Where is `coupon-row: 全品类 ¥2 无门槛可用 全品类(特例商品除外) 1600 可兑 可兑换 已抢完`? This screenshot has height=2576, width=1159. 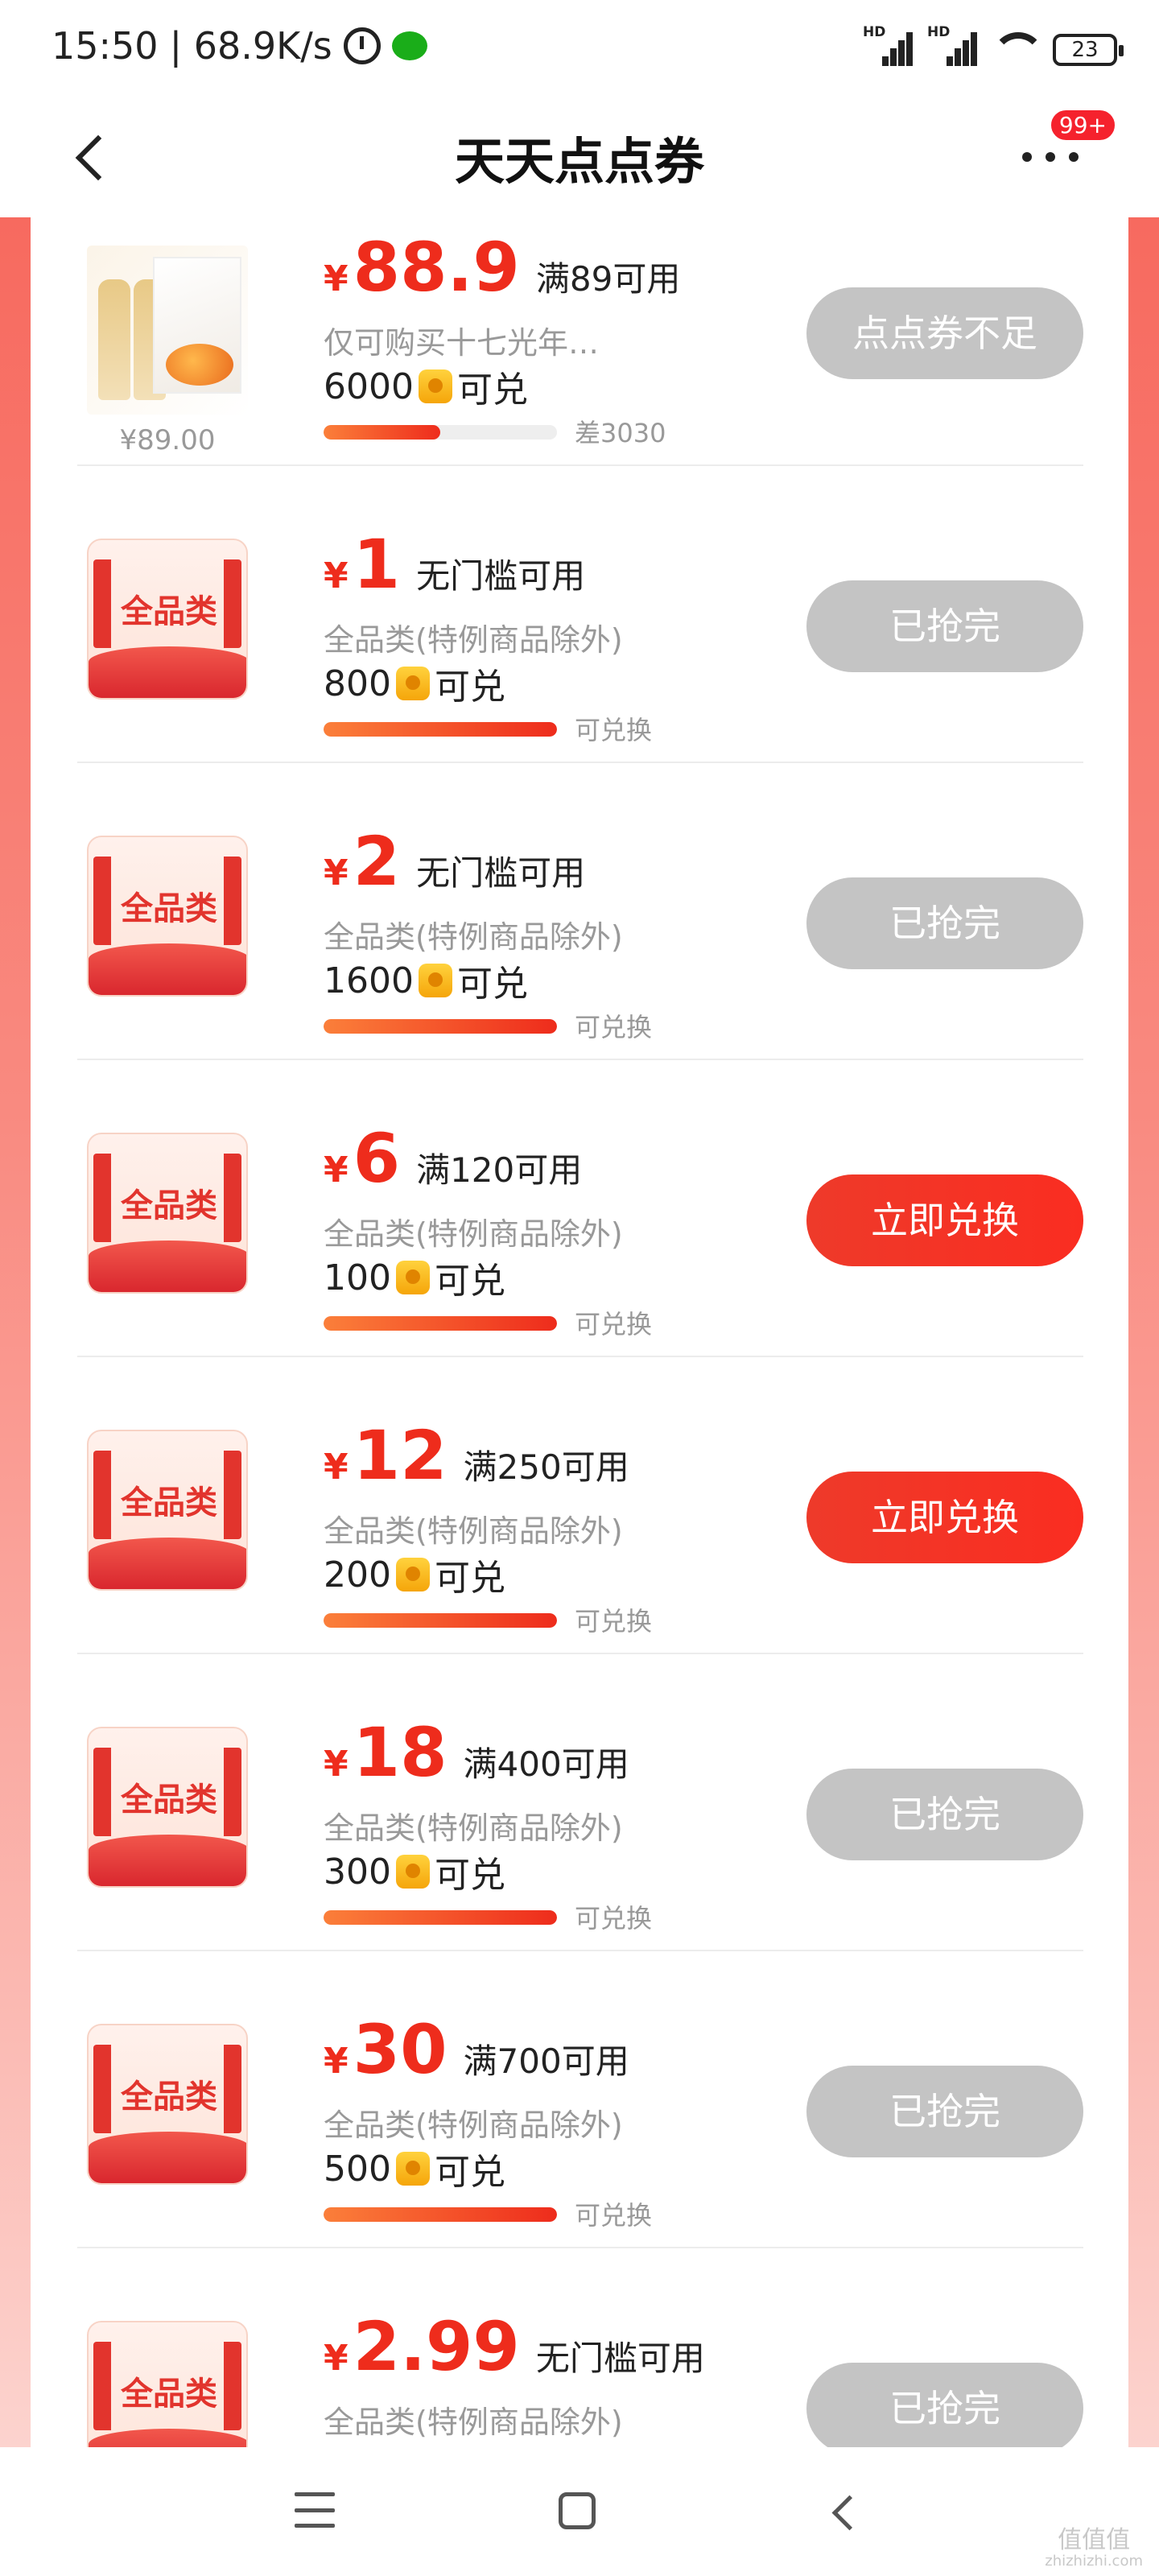 coupon-row: 全品类 ¥2 无门槛可用 全品类(特例商品除外) 1600 可兑 可兑换 已抢完 is located at coordinates (580, 911).